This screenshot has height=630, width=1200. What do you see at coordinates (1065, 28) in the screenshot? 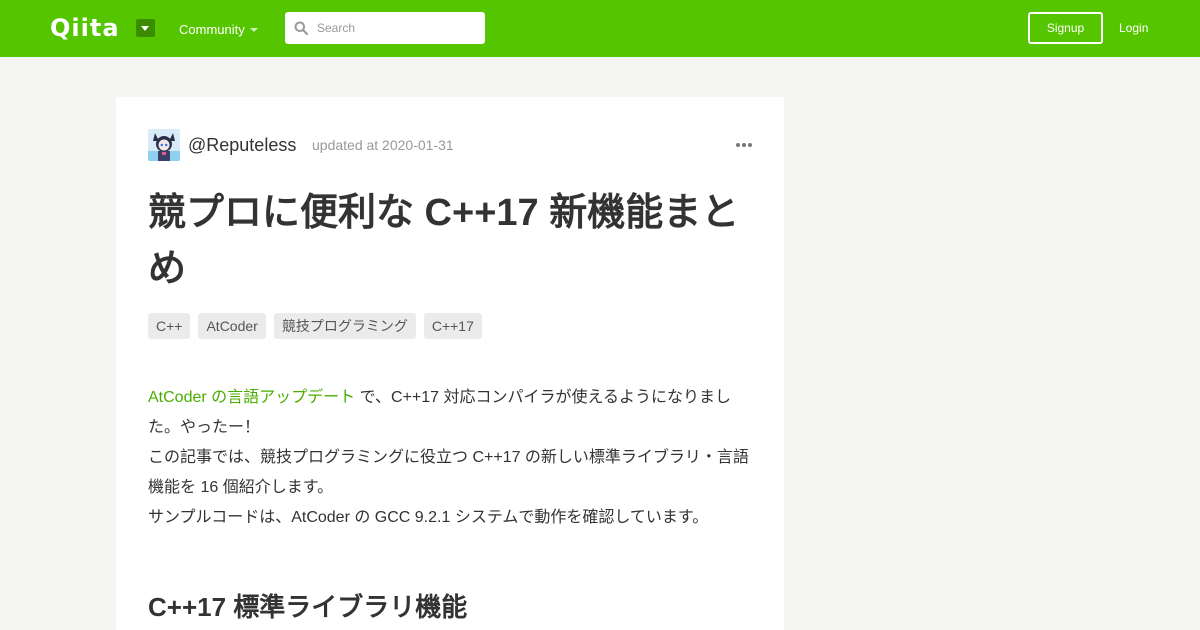
I see `signup-button: Signup` at bounding box center [1065, 28].